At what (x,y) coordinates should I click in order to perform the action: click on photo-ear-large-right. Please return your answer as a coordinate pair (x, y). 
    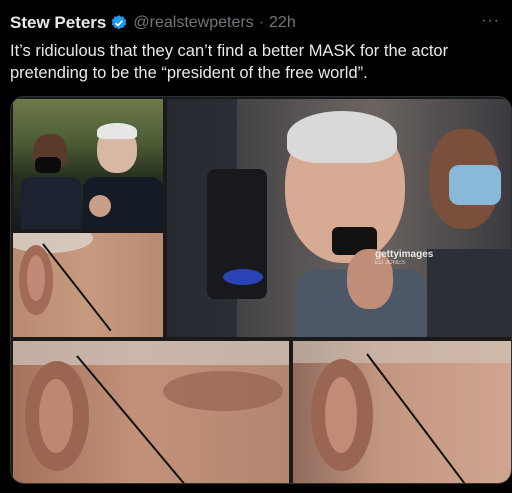
    Looking at the image, I should click on (402, 412).